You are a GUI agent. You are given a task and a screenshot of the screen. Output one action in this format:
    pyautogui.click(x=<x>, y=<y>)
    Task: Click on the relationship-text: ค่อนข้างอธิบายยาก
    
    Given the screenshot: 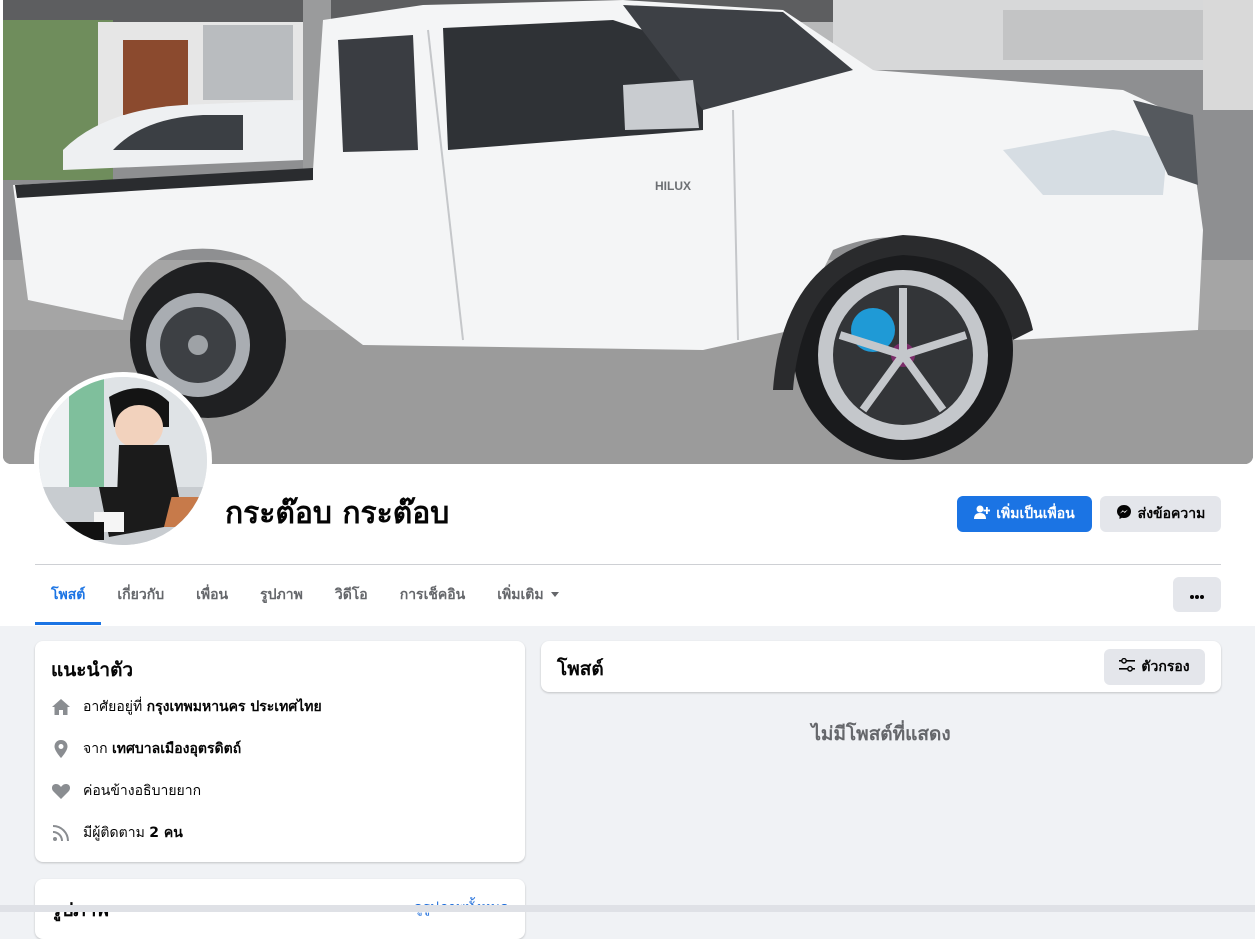 What is the action you would take?
    pyautogui.click(x=142, y=791)
    